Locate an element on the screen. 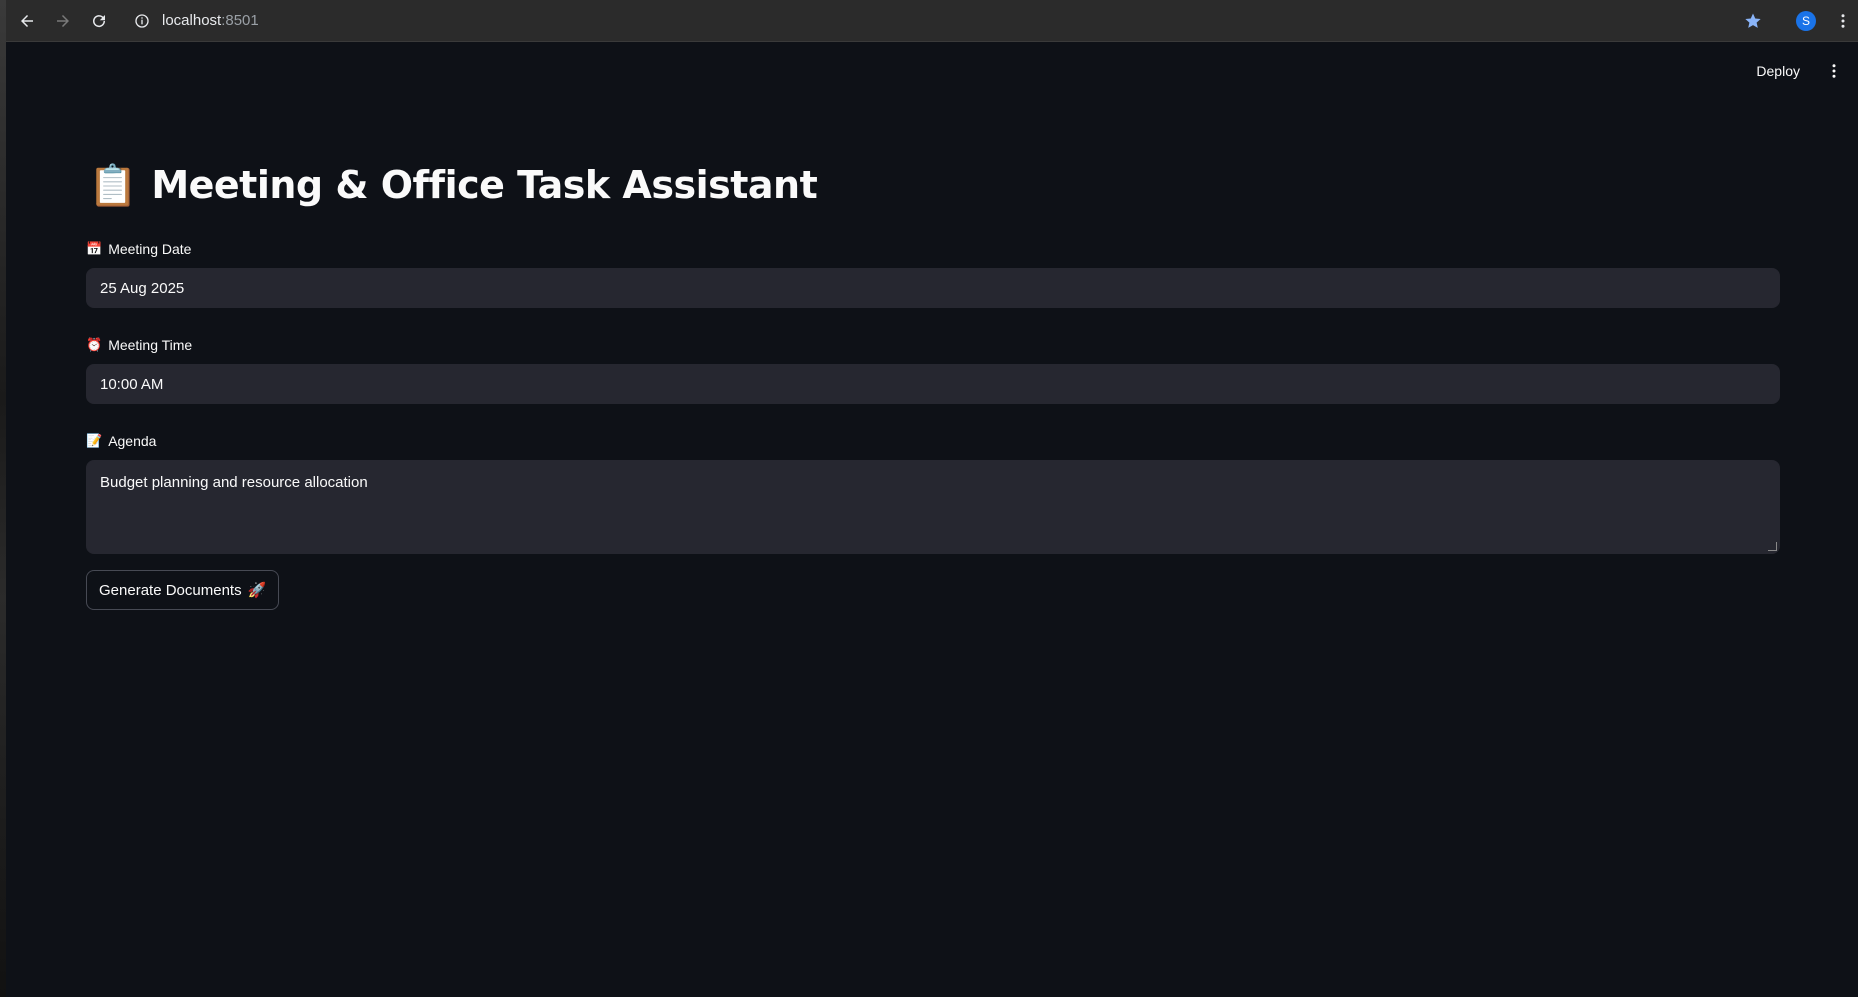 This screenshot has height=997, width=1858. arrow-left-icon is located at coordinates (27, 20).